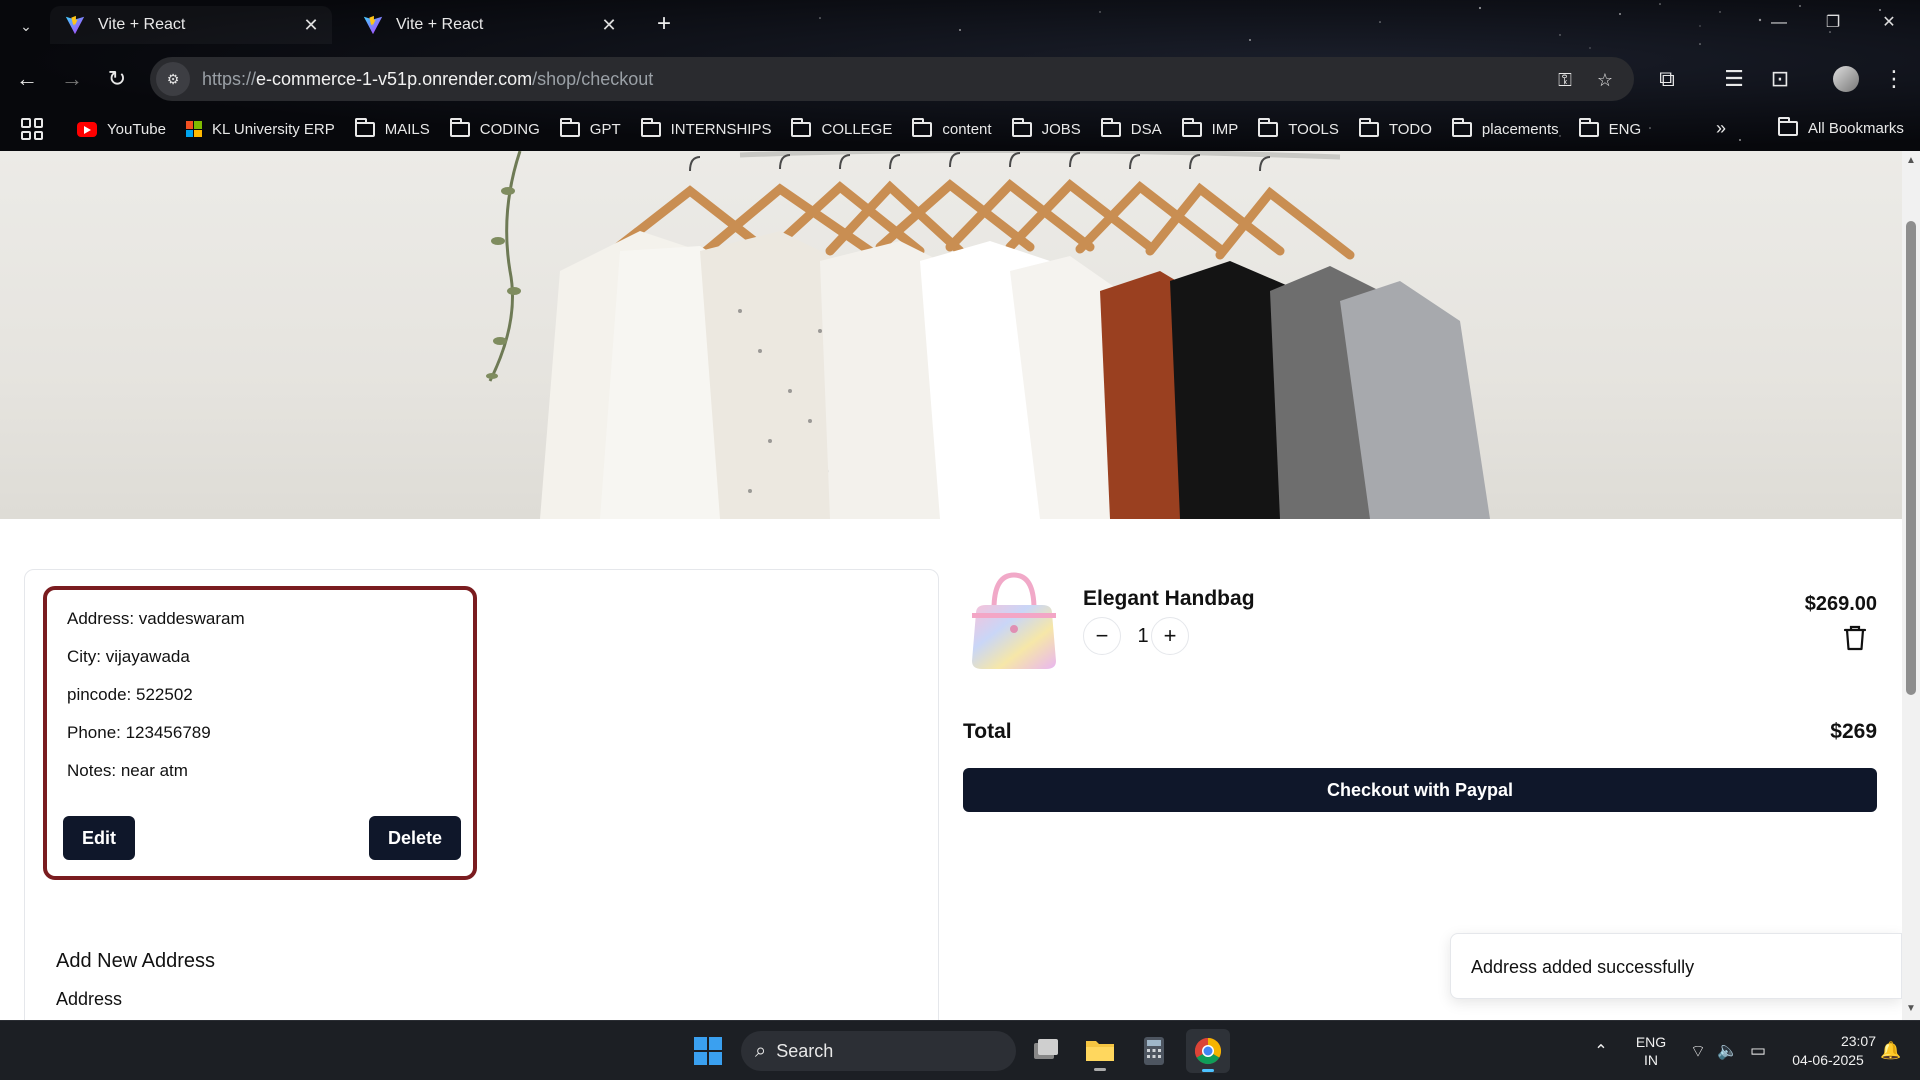 Image resolution: width=1920 pixels, height=1080 pixels. What do you see at coordinates (1911, 161) in the screenshot?
I see `scroll-up-arrow-icon: ▲` at bounding box center [1911, 161].